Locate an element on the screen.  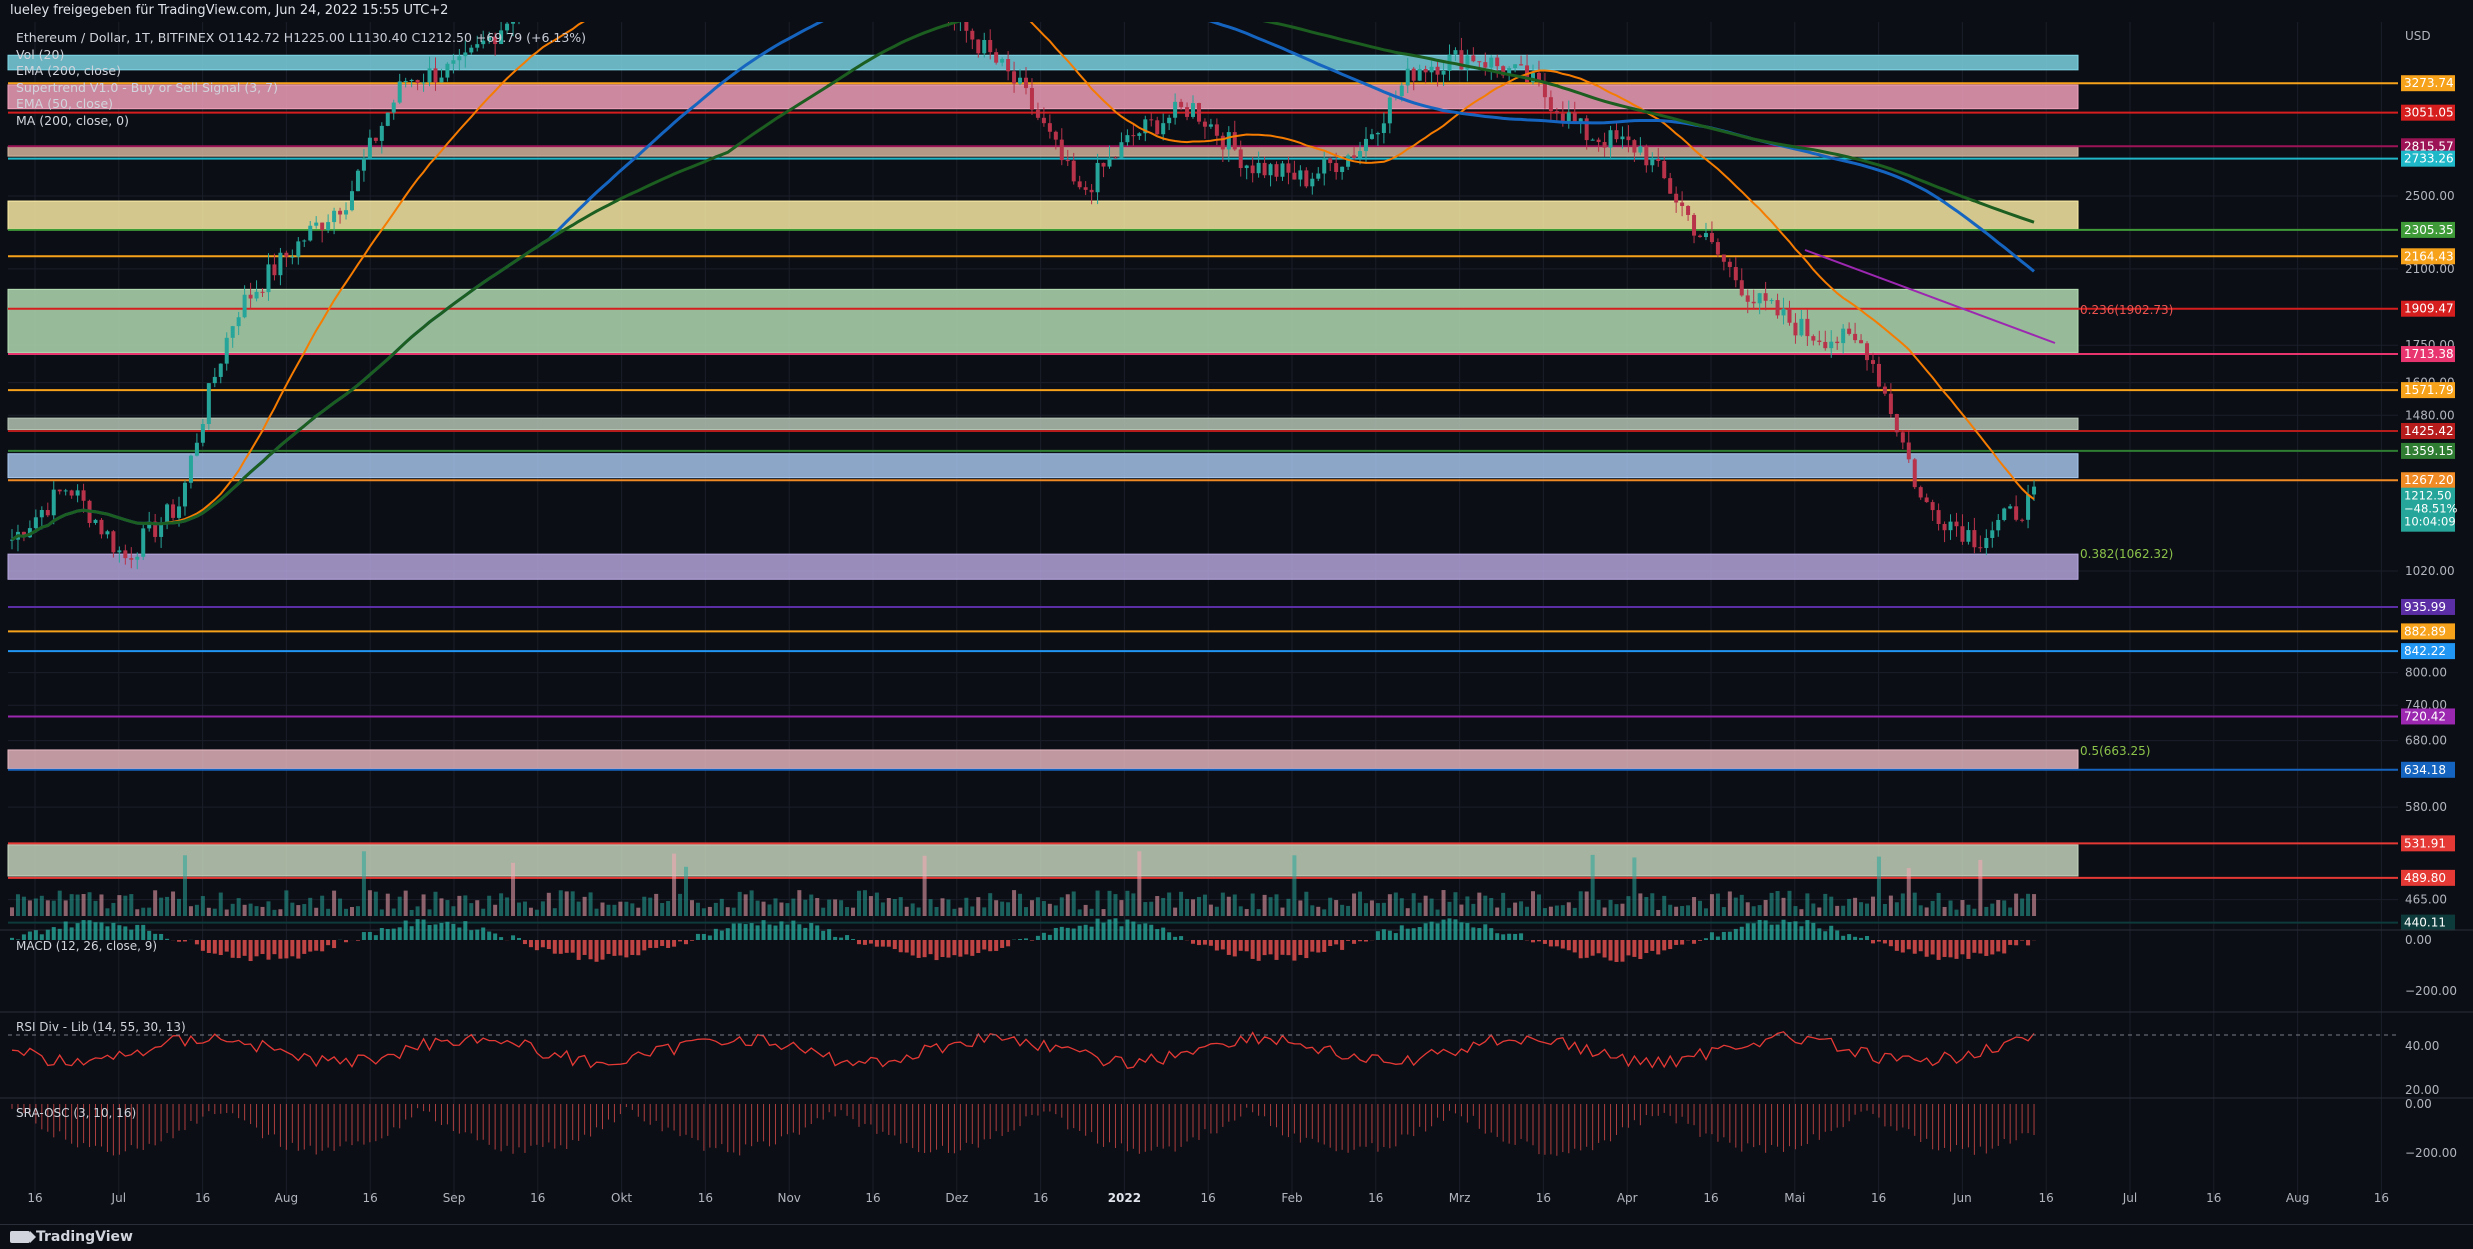
legend-ema50: EMA (50, close) is located at coordinates (301, 104).